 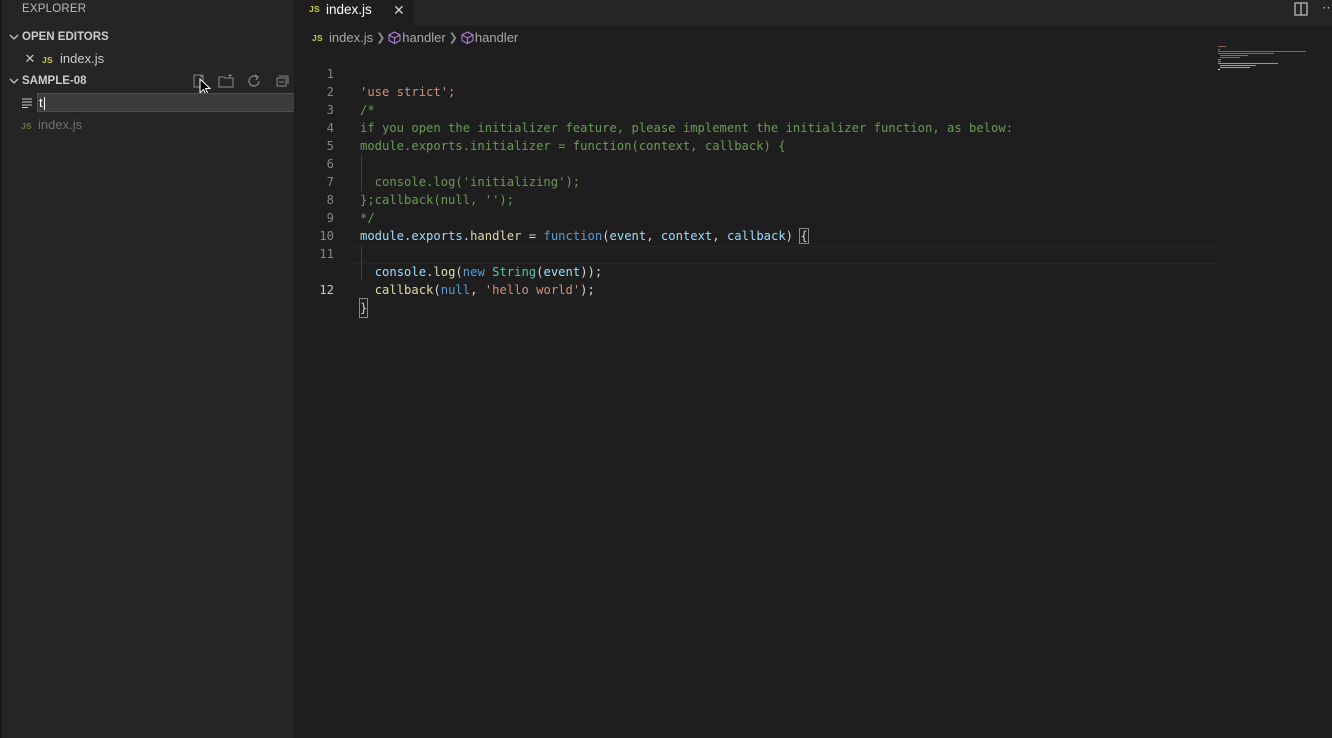 I want to click on open-editor-item: ✕ JS index.js, so click(x=149, y=59).